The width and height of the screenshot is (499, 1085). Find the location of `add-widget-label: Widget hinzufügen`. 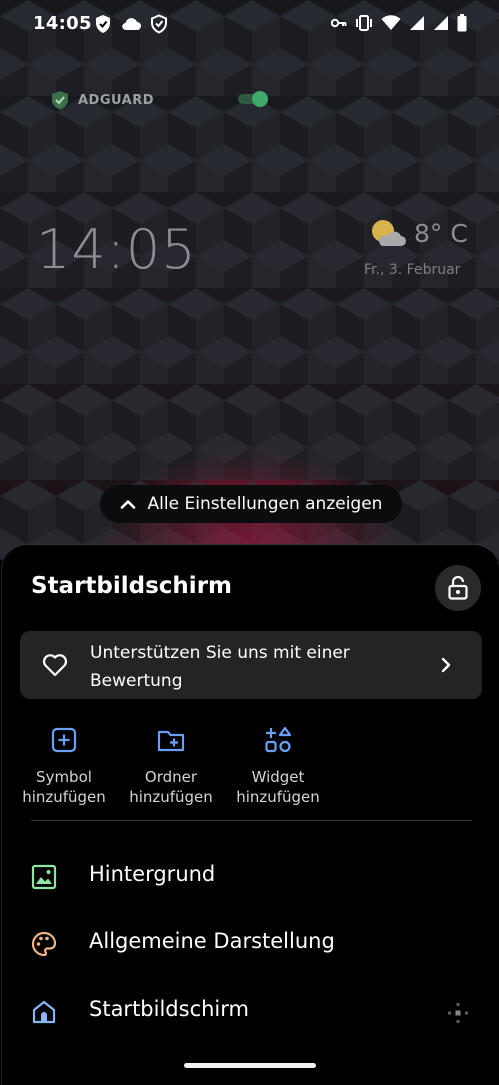

add-widget-label: Widget hinzufügen is located at coordinates (278, 787).